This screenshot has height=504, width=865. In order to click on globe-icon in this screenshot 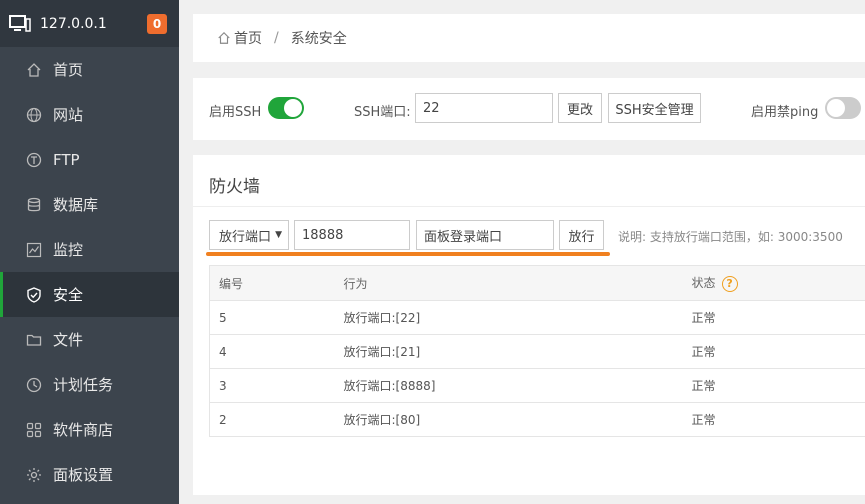, I will do `click(34, 115)`.